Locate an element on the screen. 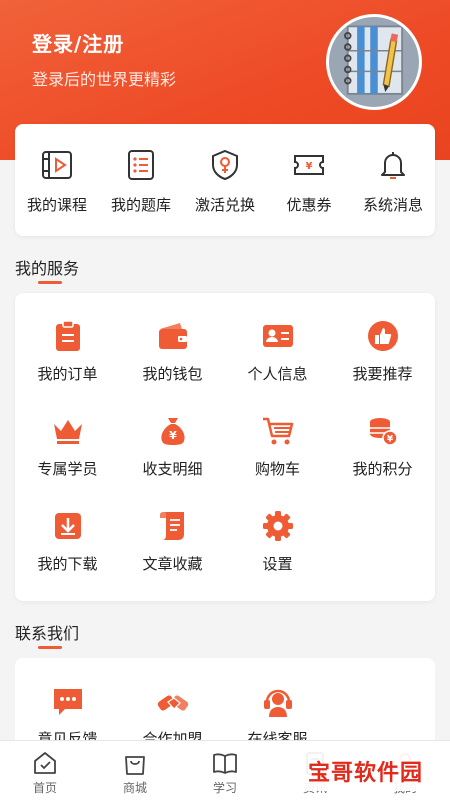 This screenshot has height=800, width=450. login-register-link: 登录/注册 is located at coordinates (78, 42).